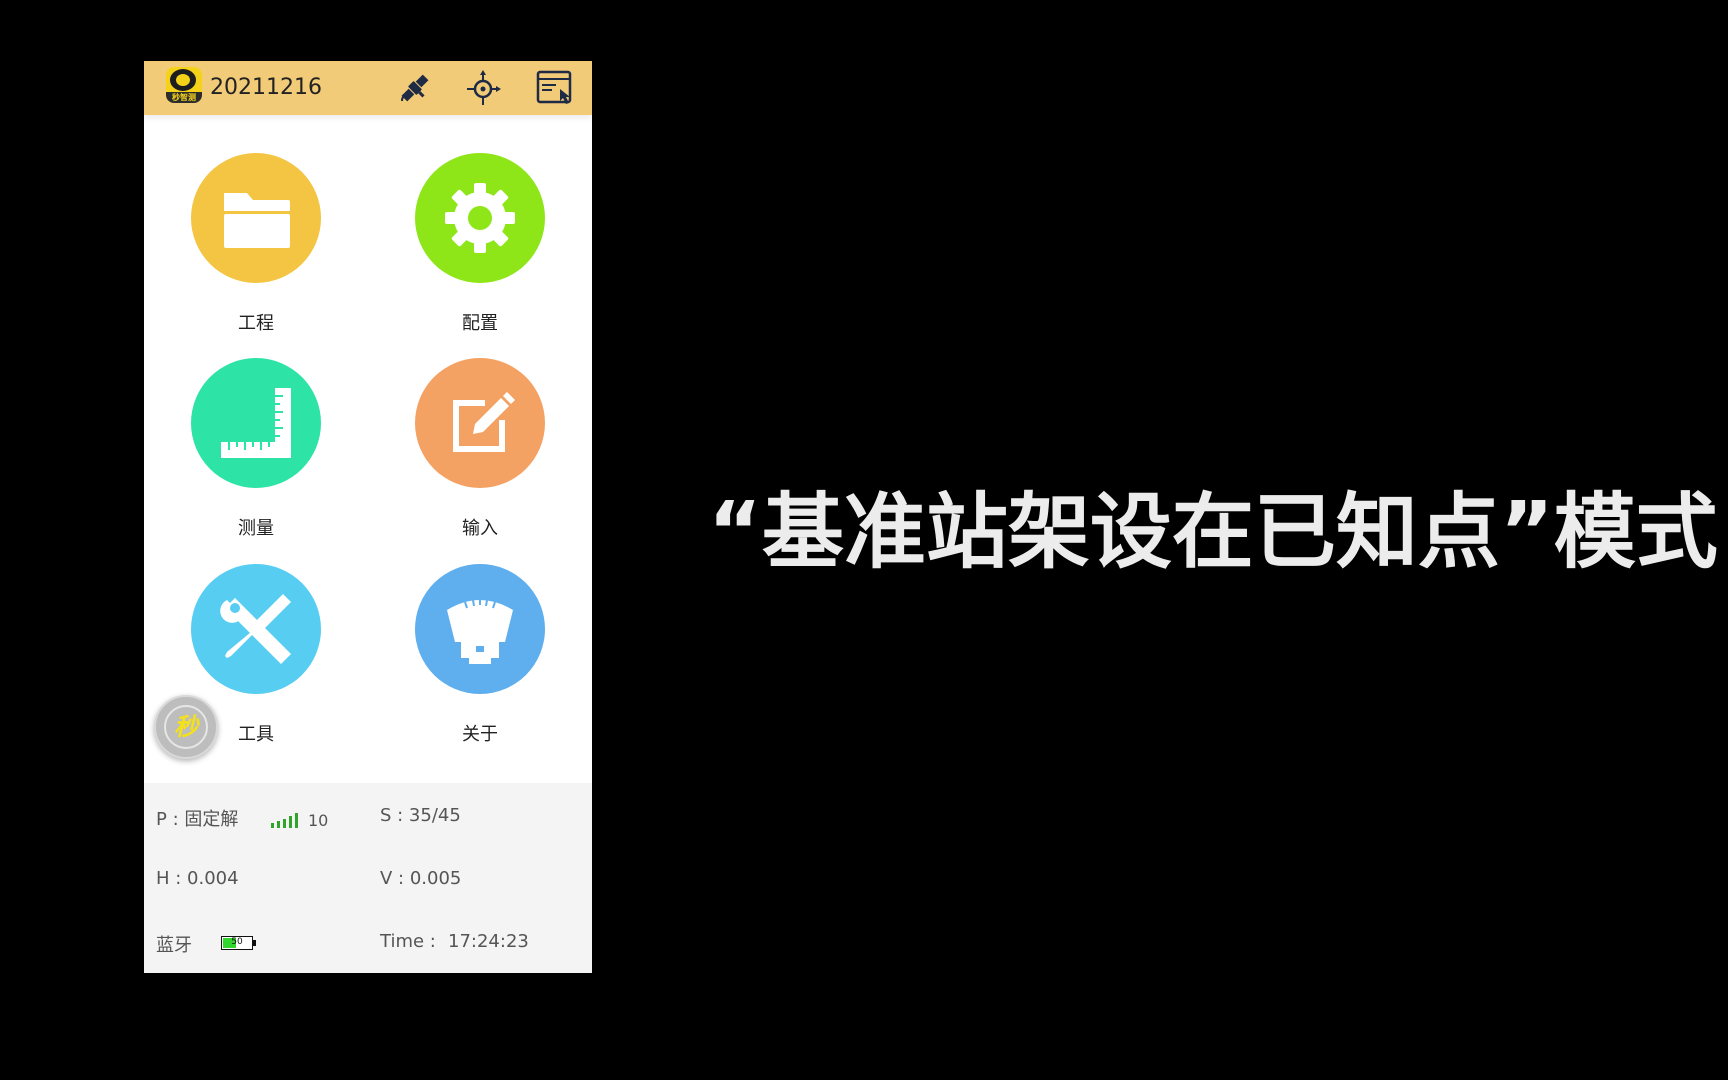 The width and height of the screenshot is (1728, 1080). What do you see at coordinates (266, 87) in the screenshot?
I see `project-title: 20211216` at bounding box center [266, 87].